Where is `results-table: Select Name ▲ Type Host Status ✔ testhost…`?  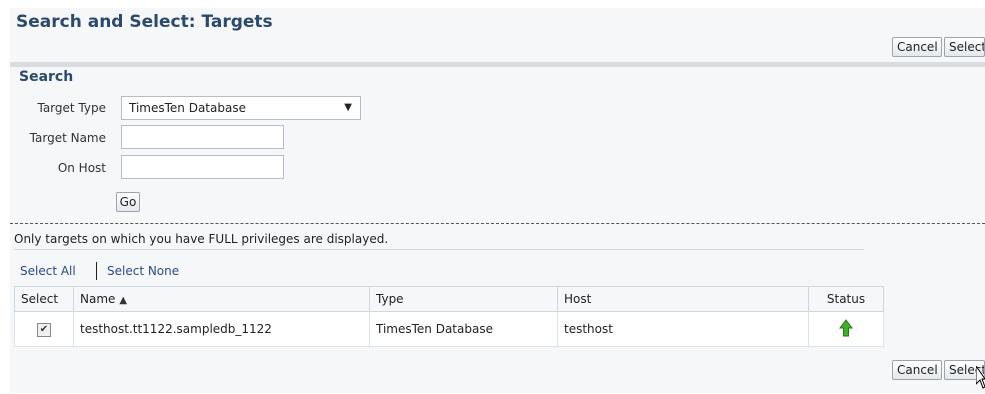
results-table: Select Name ▲ Type Host Status ✔ testhost… is located at coordinates (449, 316).